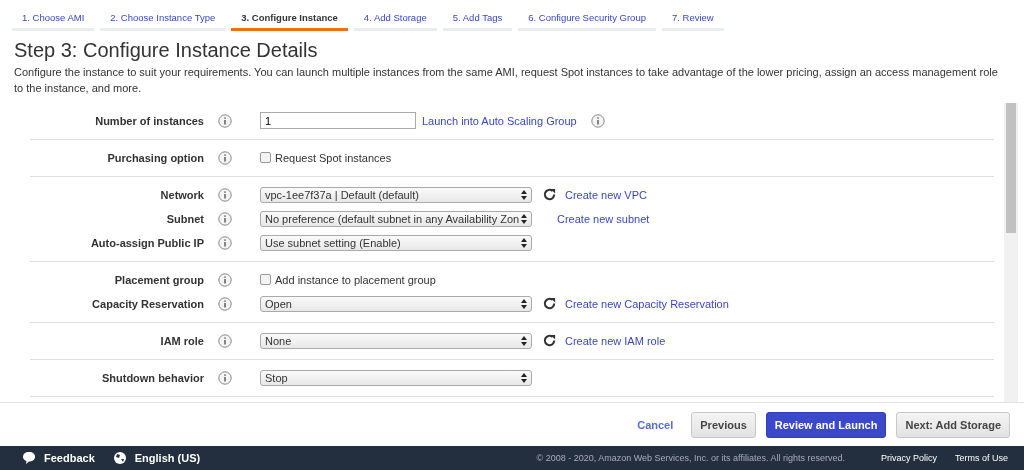  What do you see at coordinates (826, 424) in the screenshot?
I see `review-and-launch-button: Review and Launch` at bounding box center [826, 424].